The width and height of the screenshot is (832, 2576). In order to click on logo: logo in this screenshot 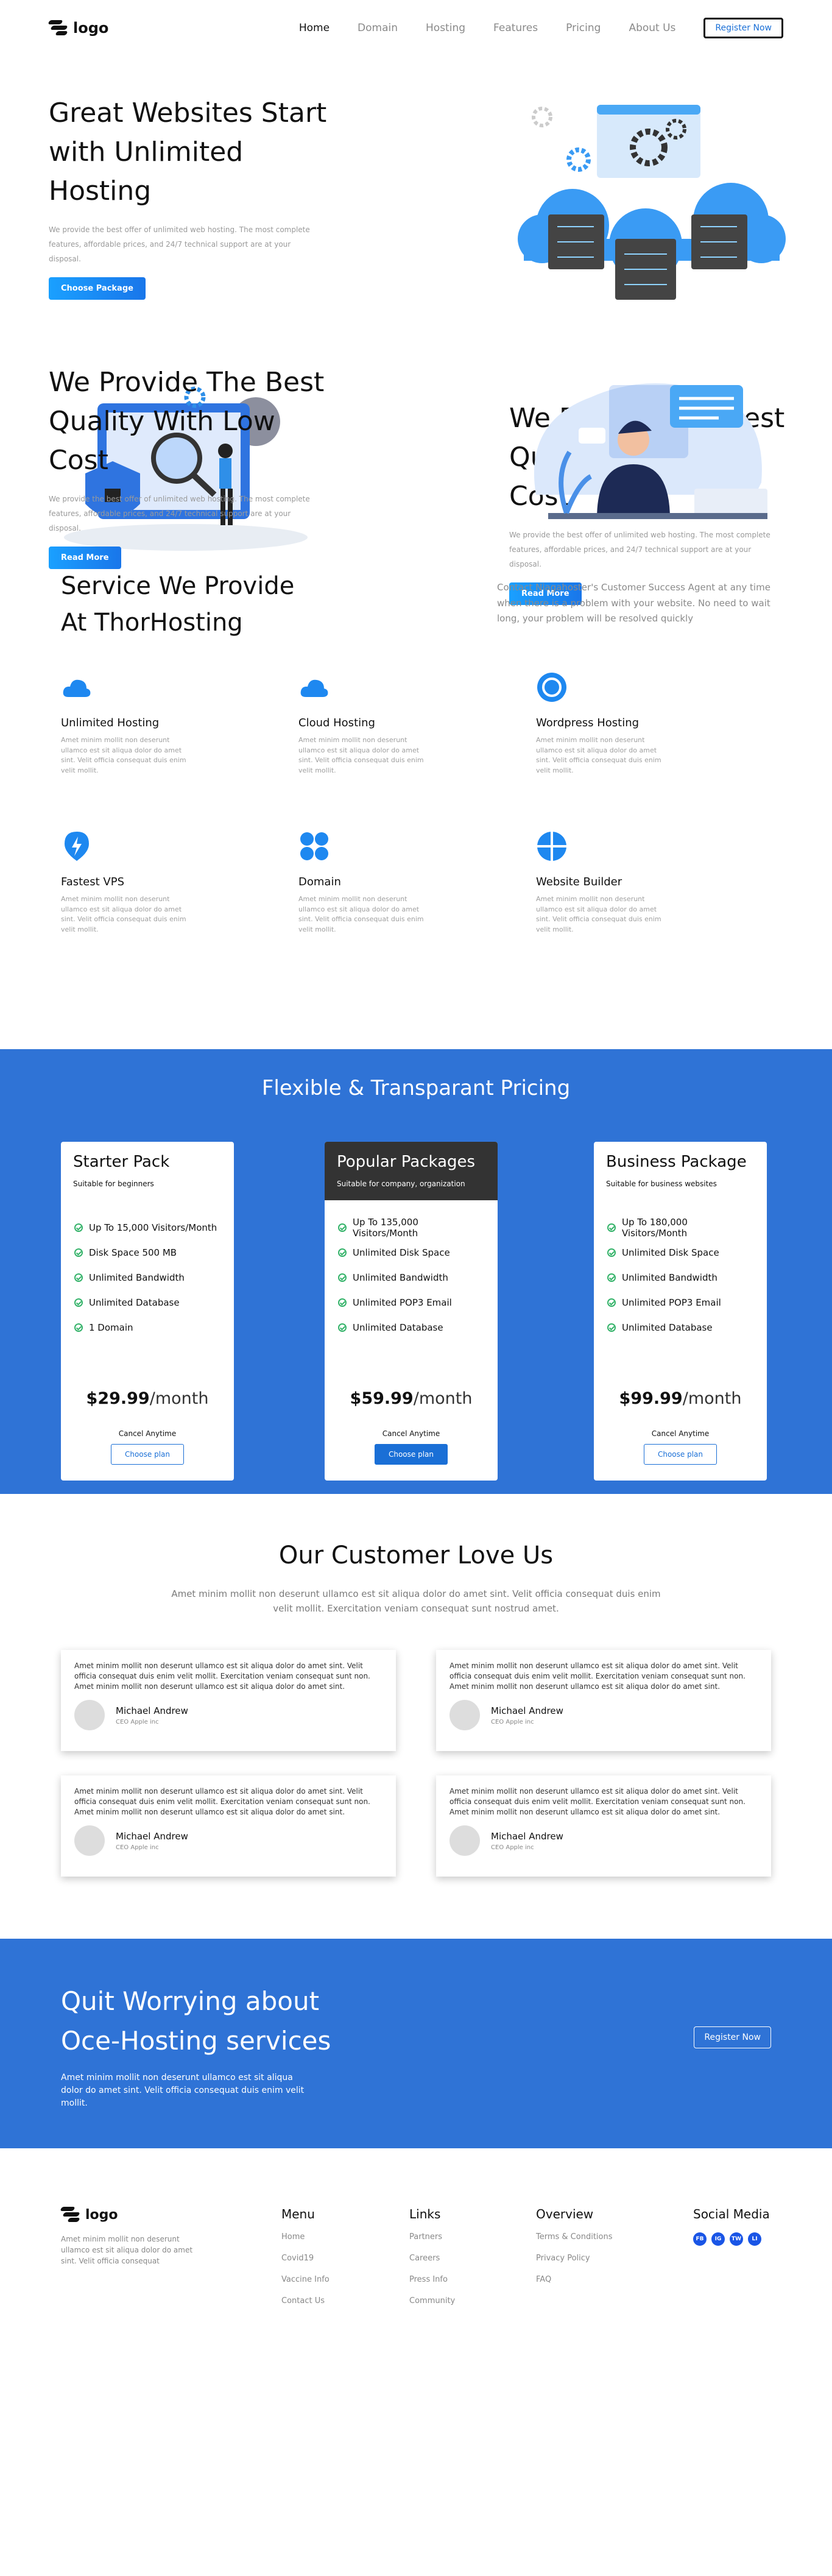, I will do `click(78, 28)`.